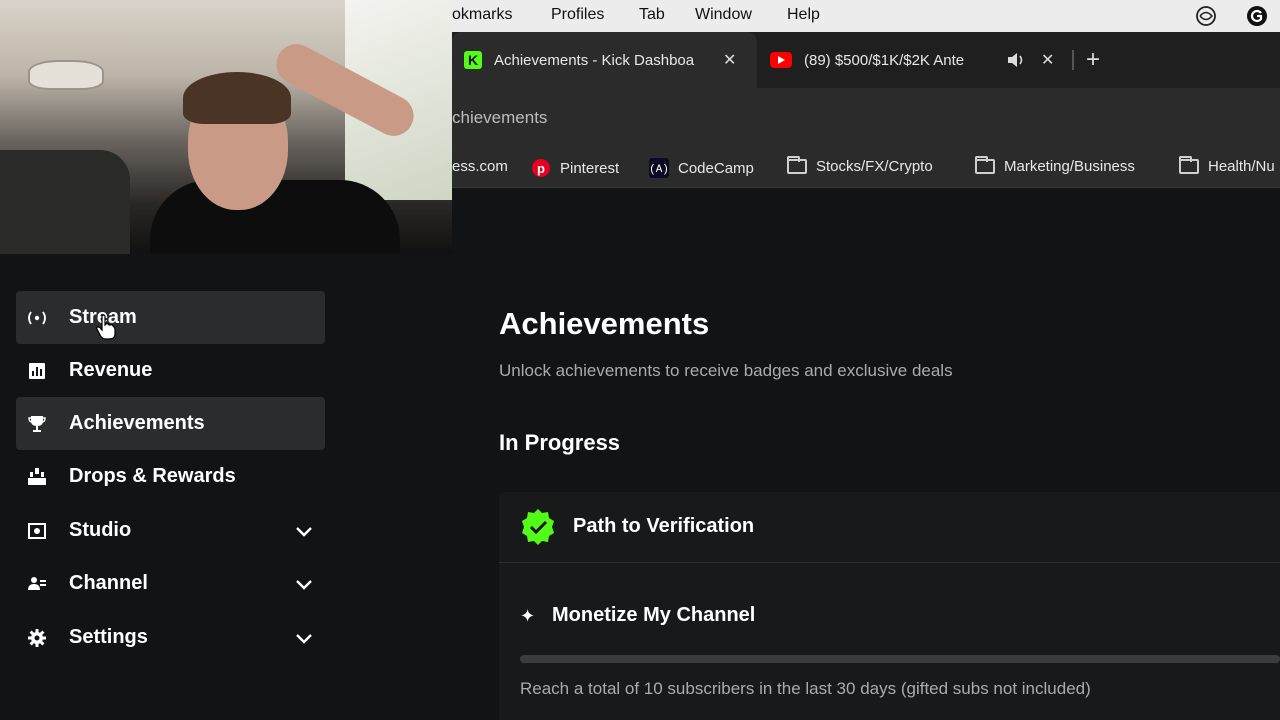  I want to click on sidebar-item-channel: Channel, so click(170, 583).